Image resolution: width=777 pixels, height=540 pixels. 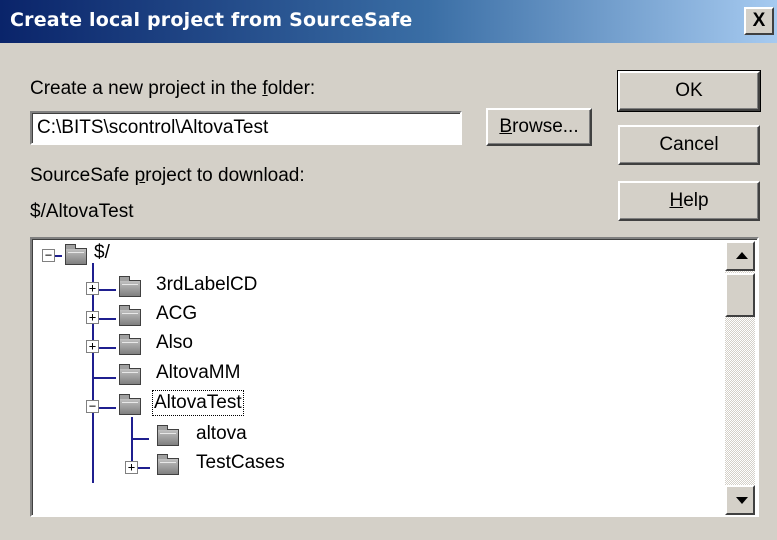 What do you see at coordinates (221, 433) in the screenshot?
I see `tree-item-label: altova` at bounding box center [221, 433].